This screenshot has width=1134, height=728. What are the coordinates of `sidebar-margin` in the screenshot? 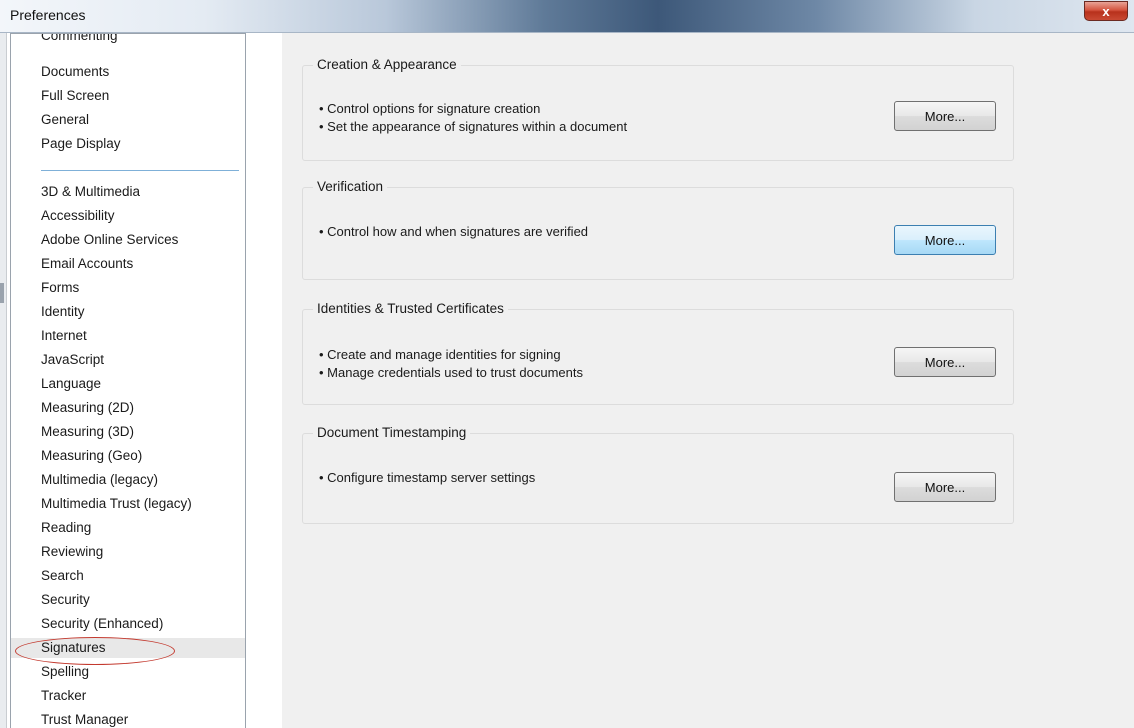 It's located at (264, 380).